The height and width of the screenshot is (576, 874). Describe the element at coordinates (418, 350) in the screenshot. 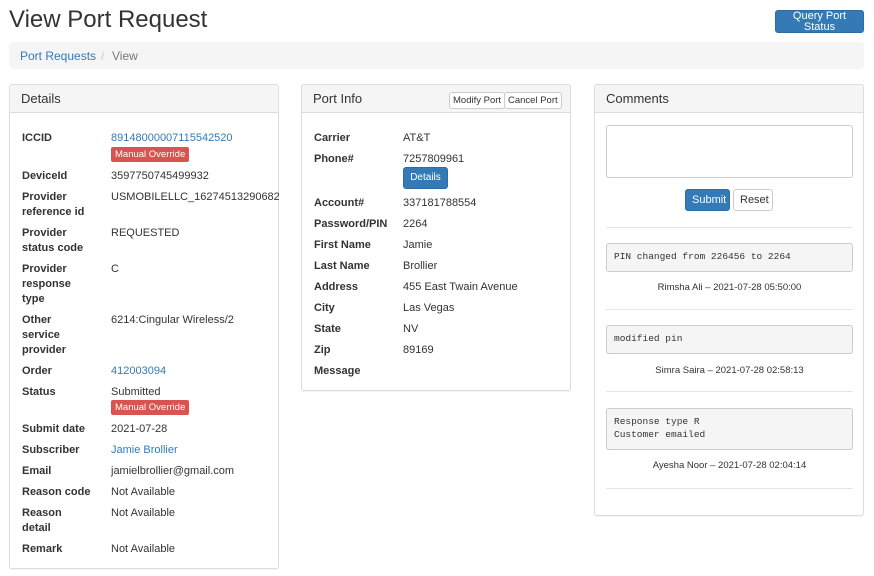

I see `port-value-zip: 89169` at that location.